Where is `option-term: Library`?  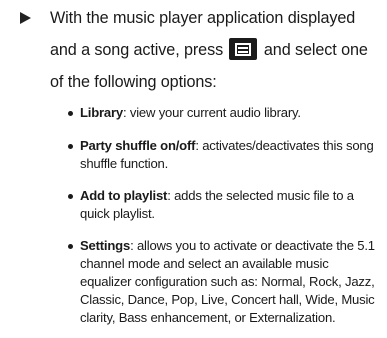 option-term: Library is located at coordinates (101, 112).